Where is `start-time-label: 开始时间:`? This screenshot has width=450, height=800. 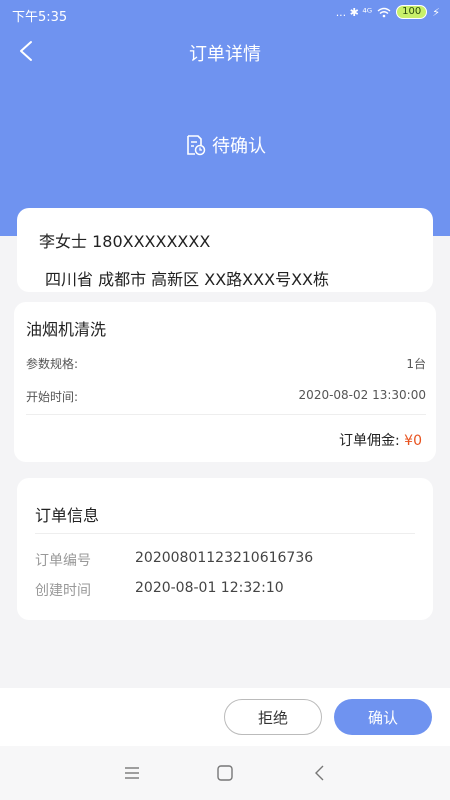
start-time-label: 开始时间: is located at coordinates (52, 397).